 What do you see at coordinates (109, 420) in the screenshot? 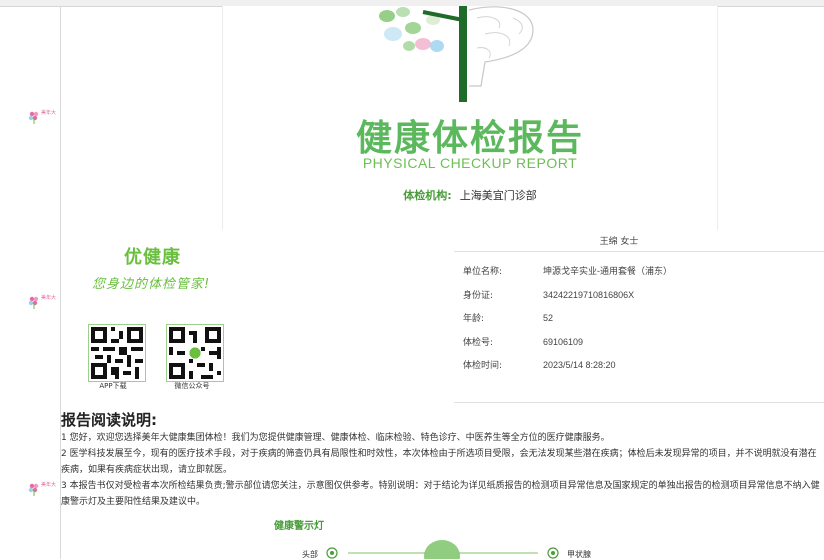
I see `notes-heading: 报告阅读说明:` at bounding box center [109, 420].